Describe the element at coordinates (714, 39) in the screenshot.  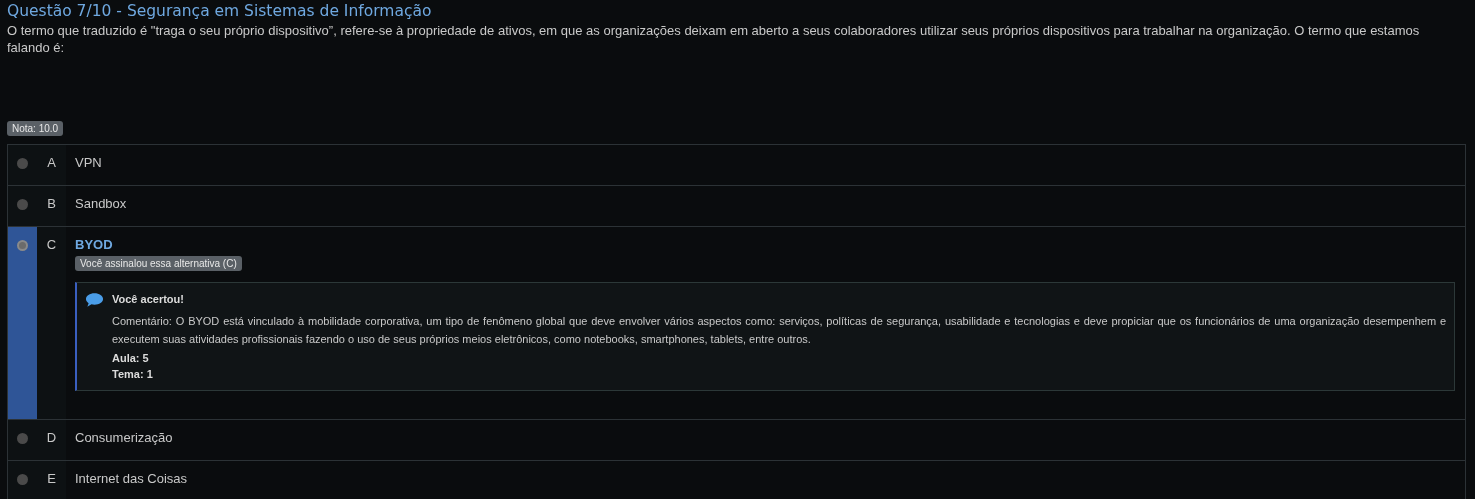
I see `question-text: O termo que traduzido é "traga o seu próprio dispositivo”, refere-se à propriedade de ativos, em que as organizações deixam em aberto a seus colaboradores utilizar seus próprios dispositivos para trabalhar na organização. O termo que estamos falando é:` at that location.